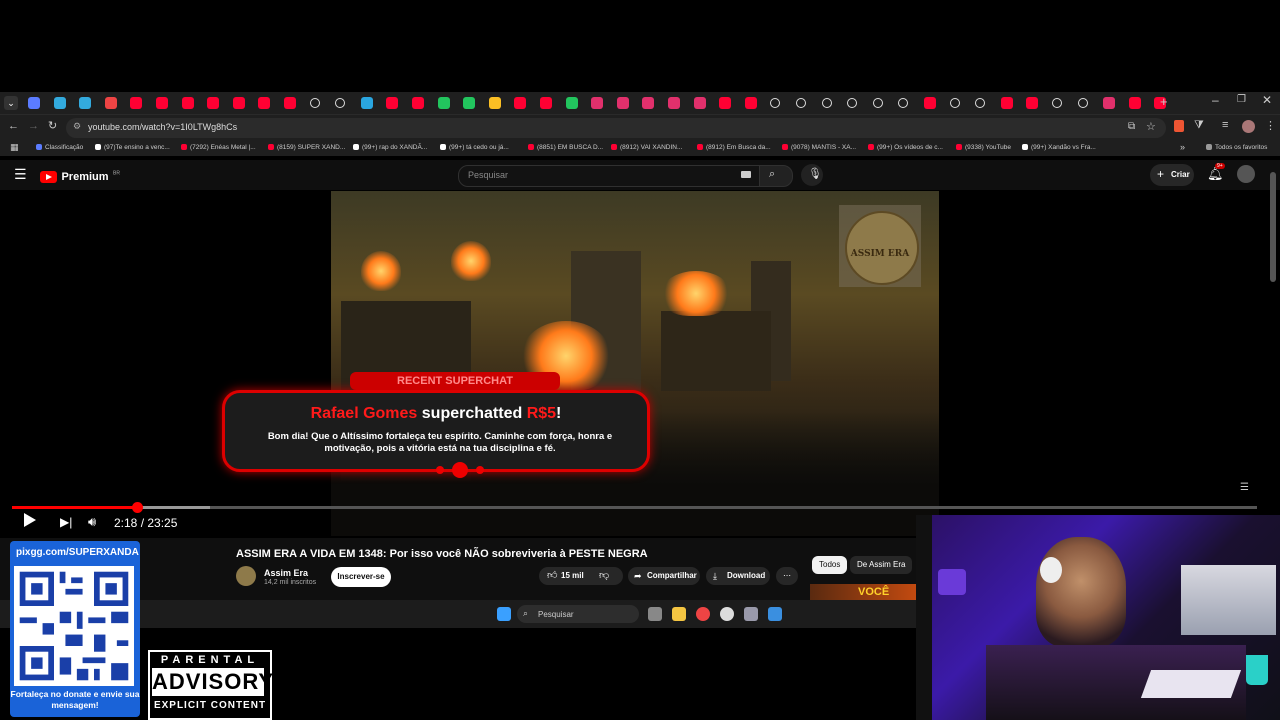 Image resolution: width=1280 pixels, height=720 pixels. I want to click on all-bookmarks: Todos os favoritos, so click(1236, 147).